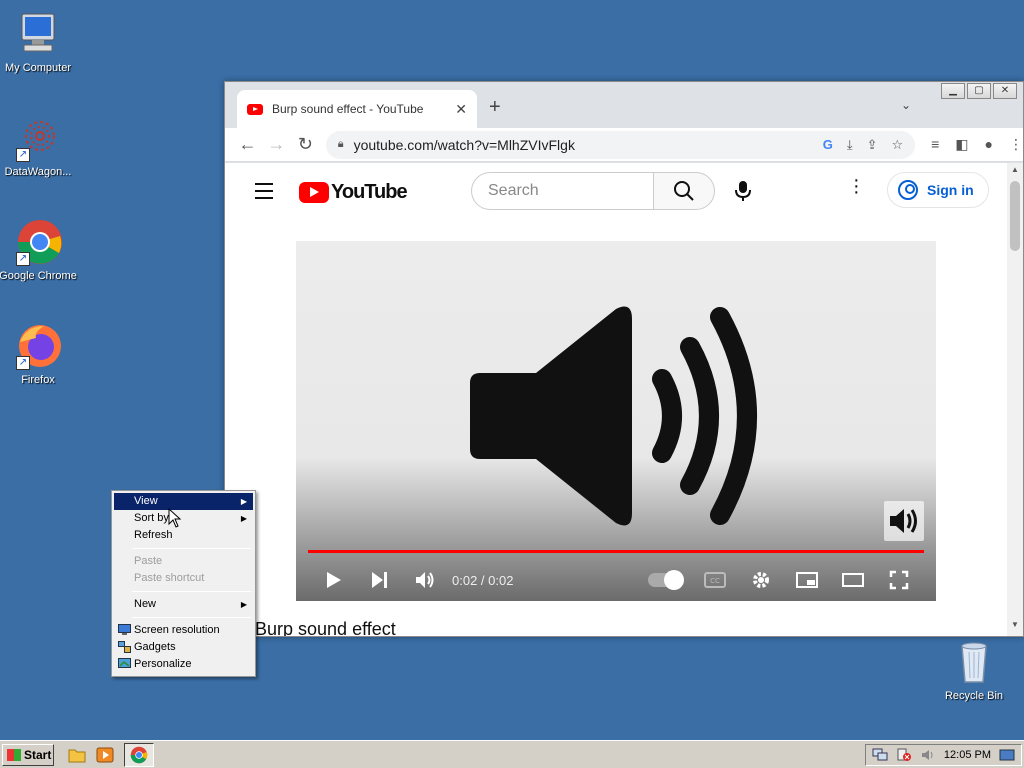 The height and width of the screenshot is (768, 1024). What do you see at coordinates (77, 755) in the screenshot?
I see `folder-icon` at bounding box center [77, 755].